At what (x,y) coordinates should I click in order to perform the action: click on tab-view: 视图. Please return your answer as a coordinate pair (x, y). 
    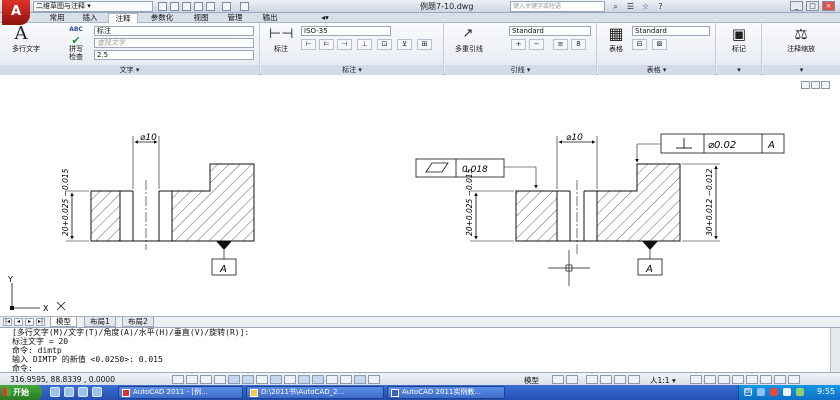
    Looking at the image, I should click on (201, 18).